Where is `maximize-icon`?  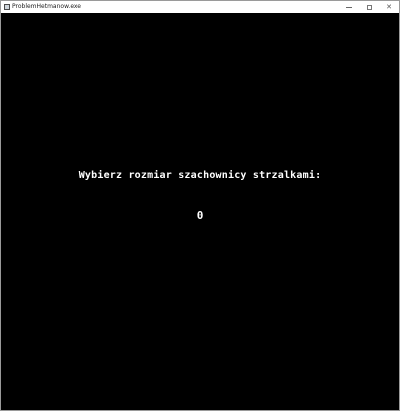 maximize-icon is located at coordinates (369, 7).